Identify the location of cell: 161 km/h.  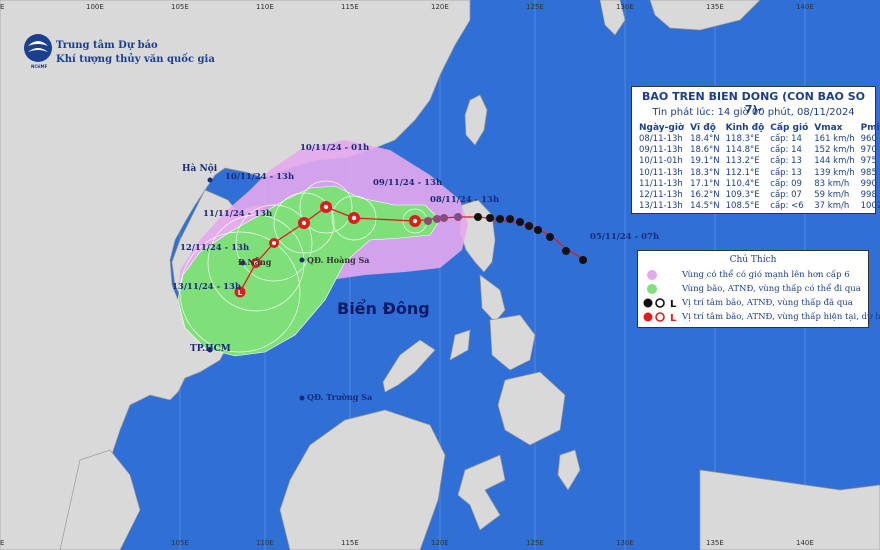
(834, 139).